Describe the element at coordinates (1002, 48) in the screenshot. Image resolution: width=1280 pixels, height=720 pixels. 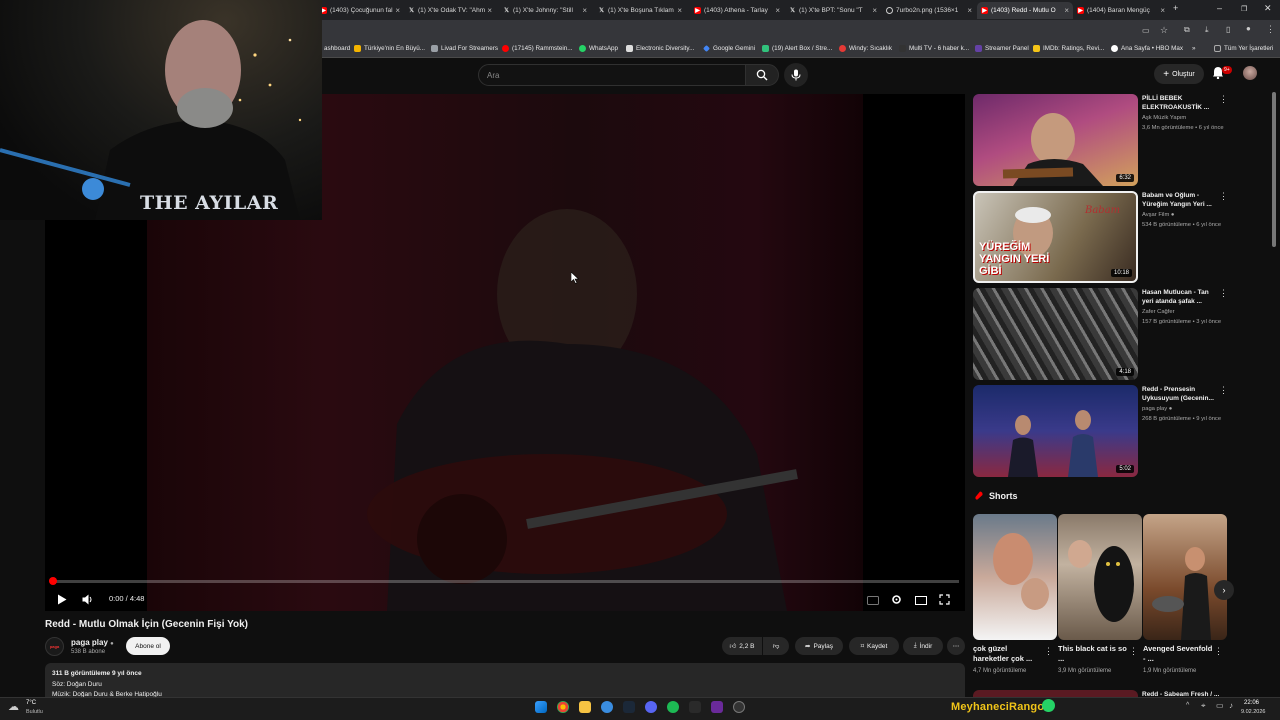
I see `bookmark-item: Streamer Panel` at that location.